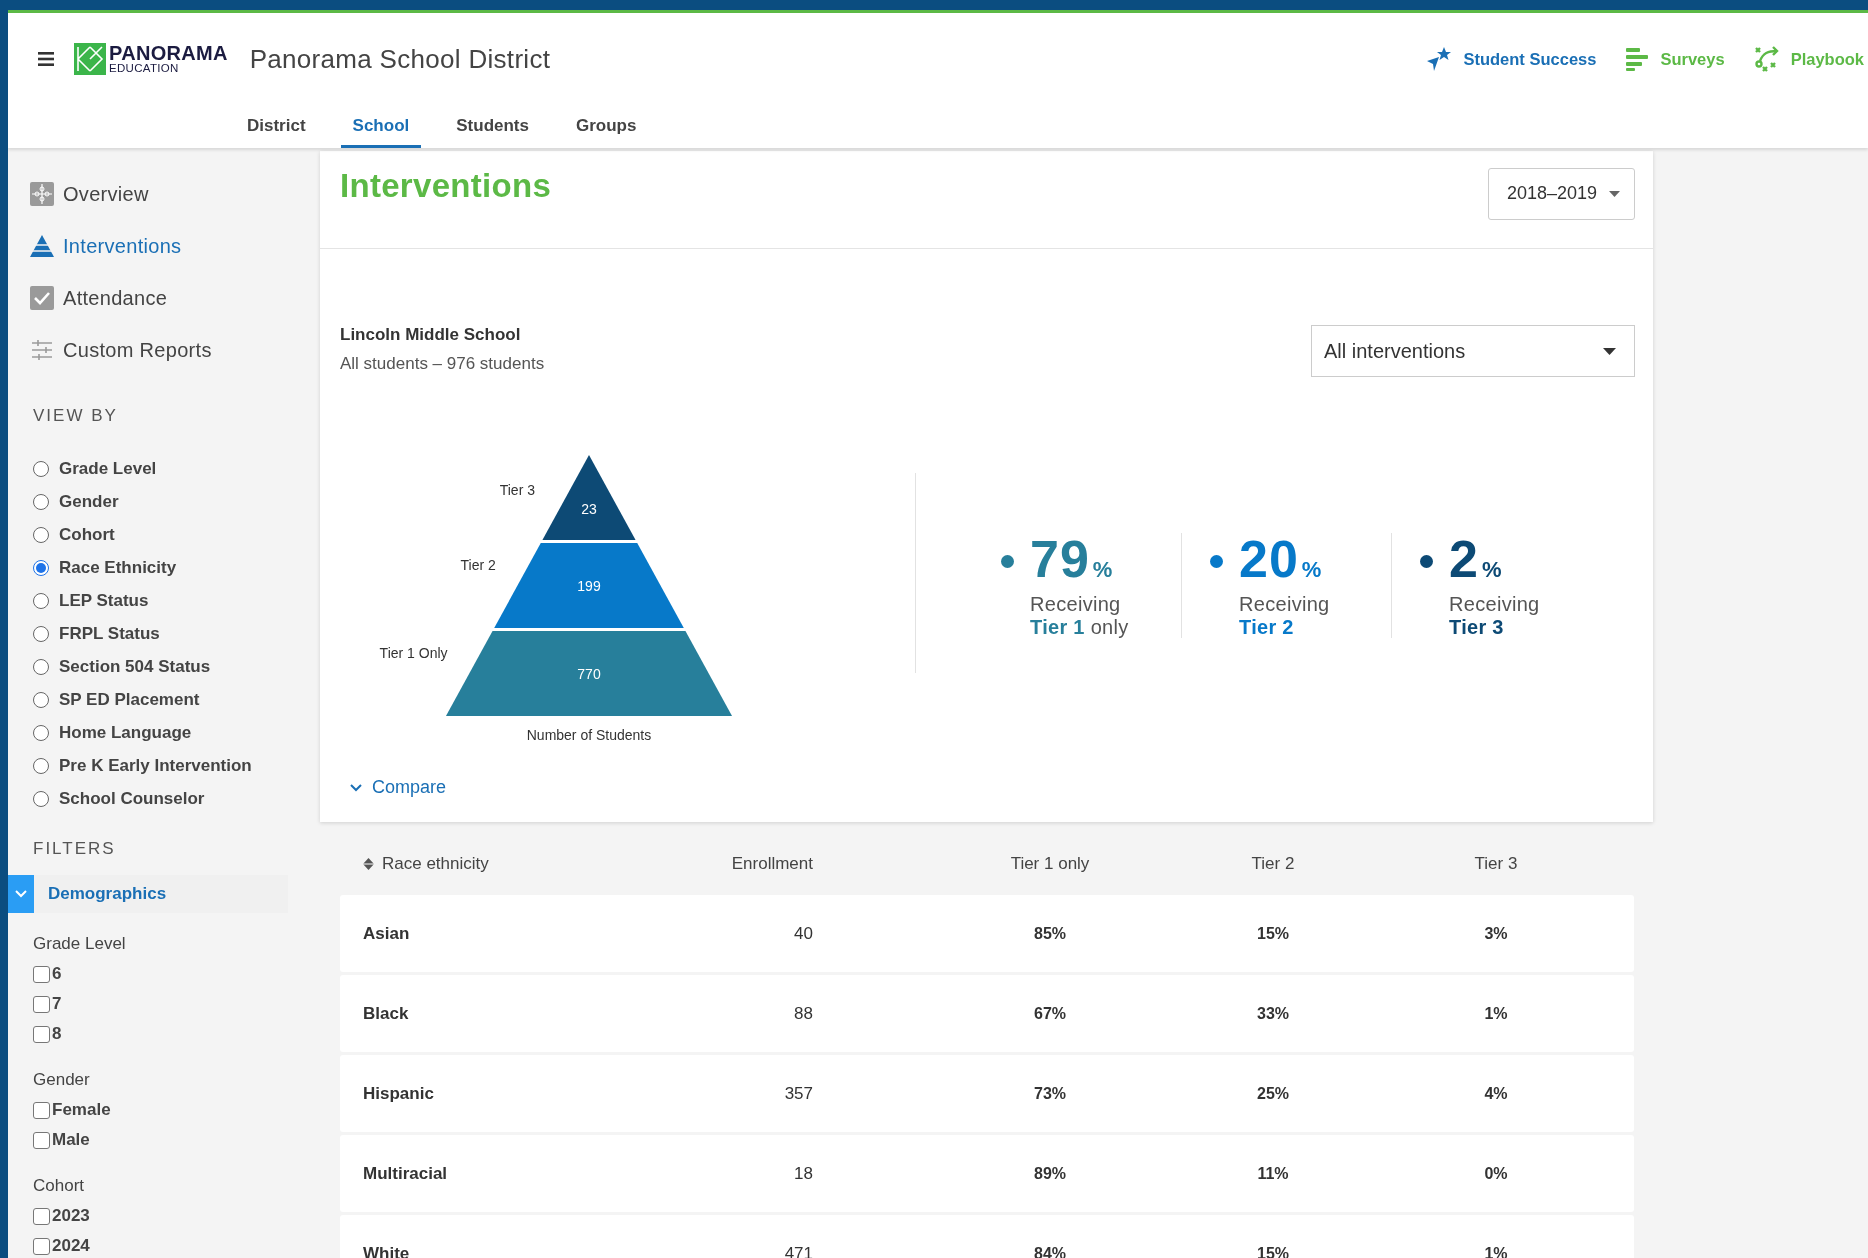  I want to click on table-cell: 88, so click(803, 1013).